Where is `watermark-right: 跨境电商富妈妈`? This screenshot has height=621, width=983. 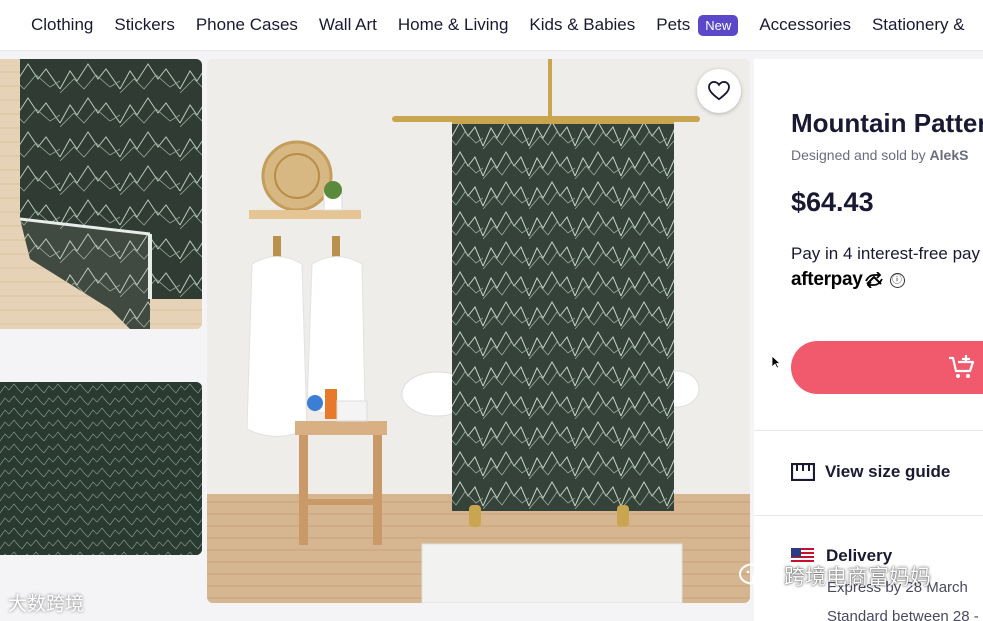
watermark-right: 跨境电商富妈妈 is located at coordinates (834, 576).